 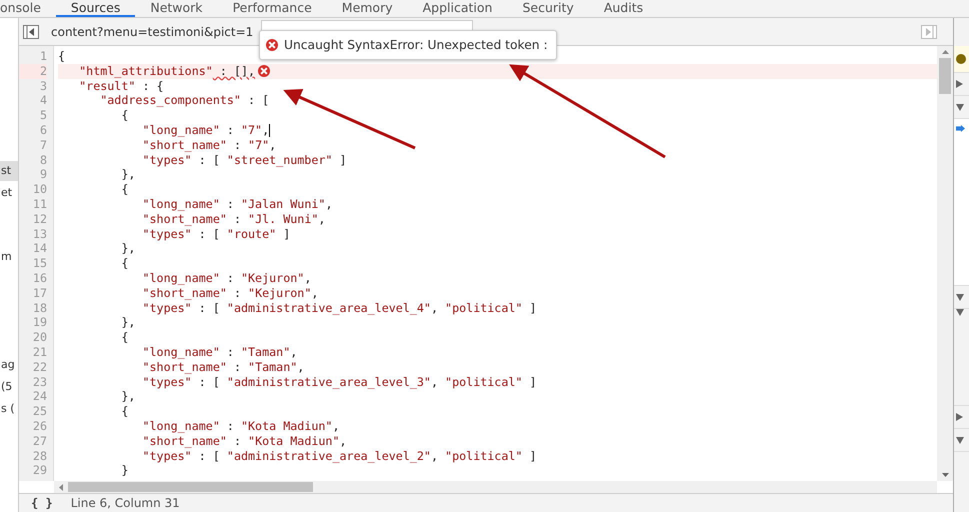 What do you see at coordinates (39, 382) in the screenshot?
I see `line-number: 23` at bounding box center [39, 382].